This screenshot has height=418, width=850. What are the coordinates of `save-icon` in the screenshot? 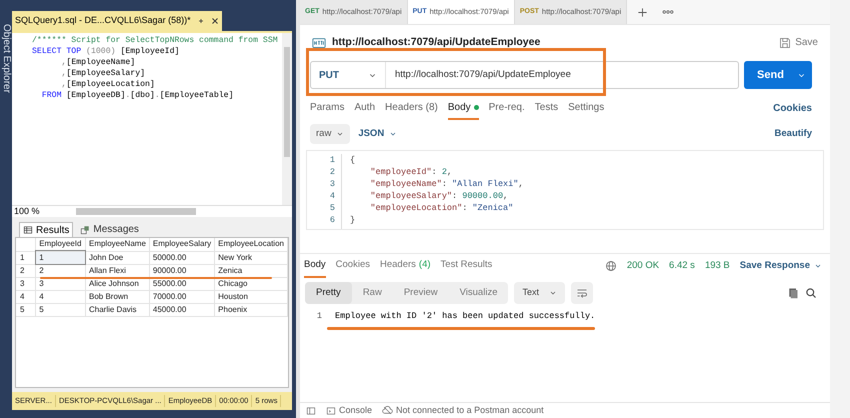 It's located at (785, 42).